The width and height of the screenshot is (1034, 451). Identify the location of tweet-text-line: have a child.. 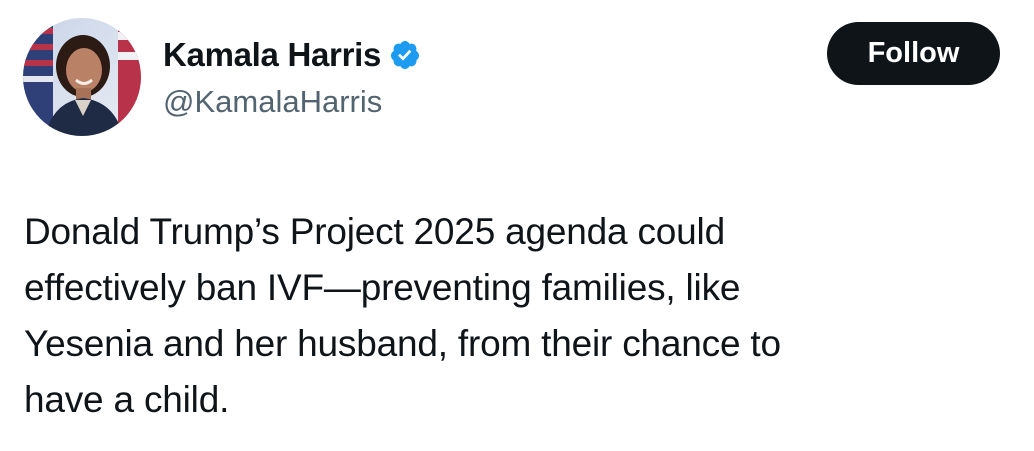
(127, 399).